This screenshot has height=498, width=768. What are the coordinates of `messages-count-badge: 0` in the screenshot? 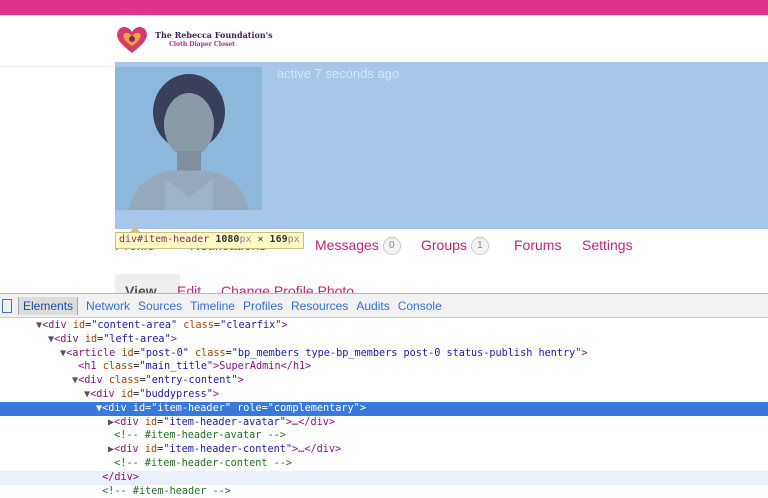 It's located at (391, 246).